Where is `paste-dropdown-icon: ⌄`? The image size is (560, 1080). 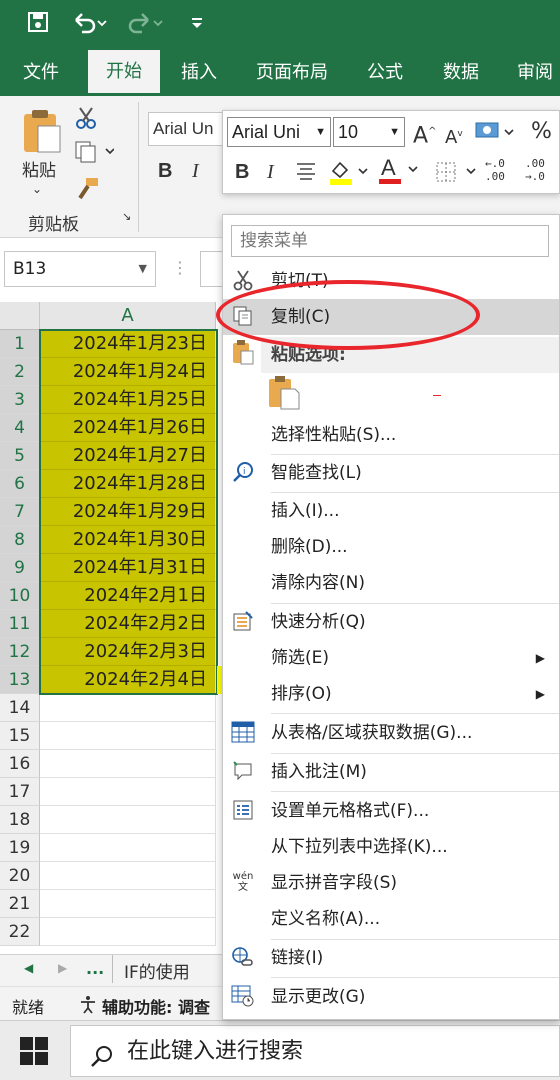
paste-dropdown-icon: ⌄ is located at coordinates (37, 189).